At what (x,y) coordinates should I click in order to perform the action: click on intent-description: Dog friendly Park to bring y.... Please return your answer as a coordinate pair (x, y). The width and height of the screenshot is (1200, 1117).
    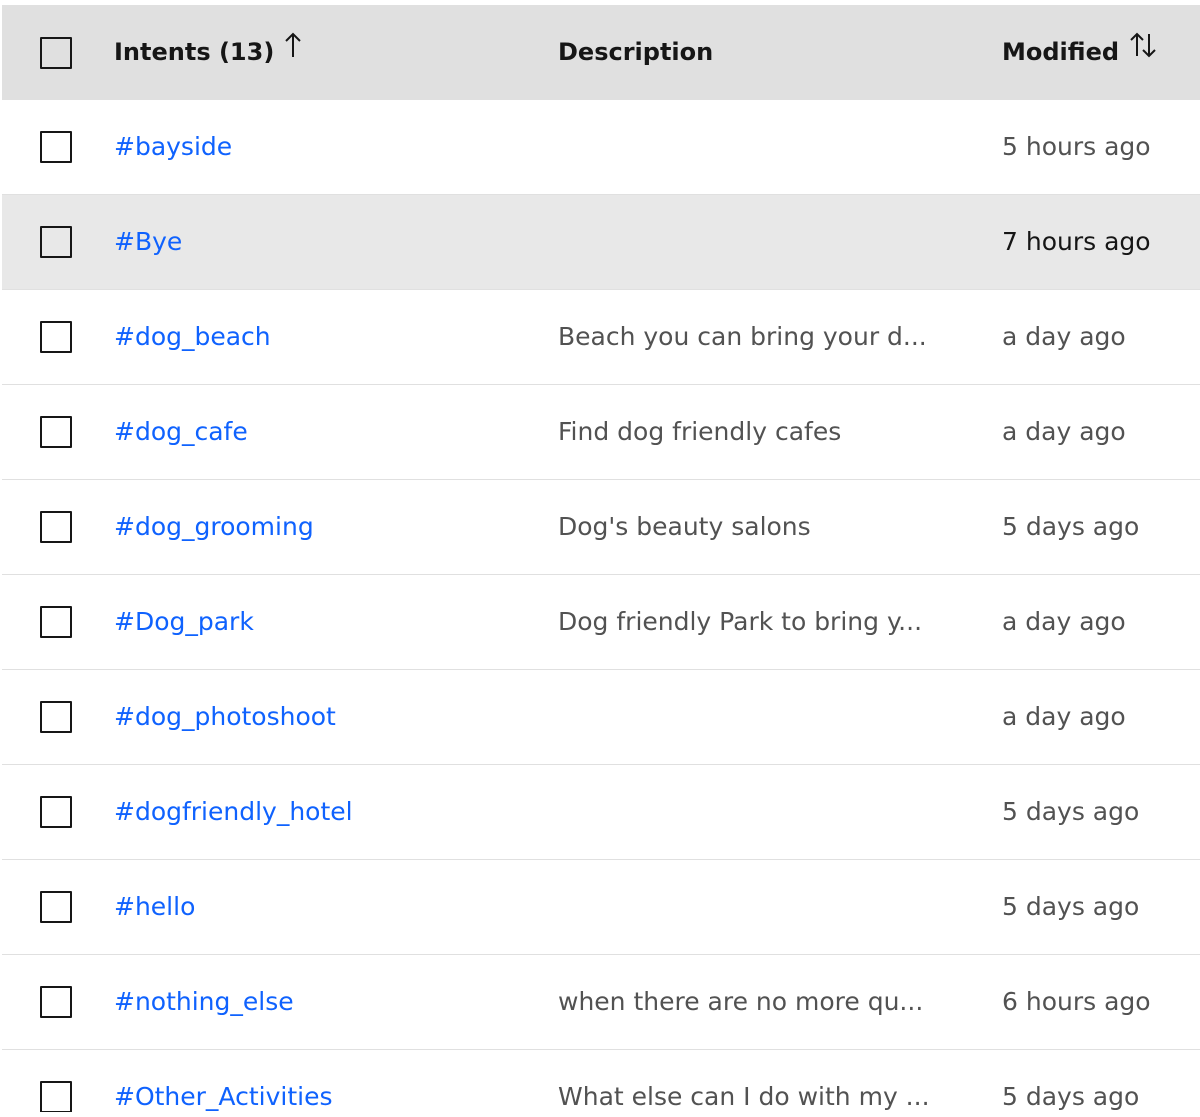
    Looking at the image, I should click on (740, 621).